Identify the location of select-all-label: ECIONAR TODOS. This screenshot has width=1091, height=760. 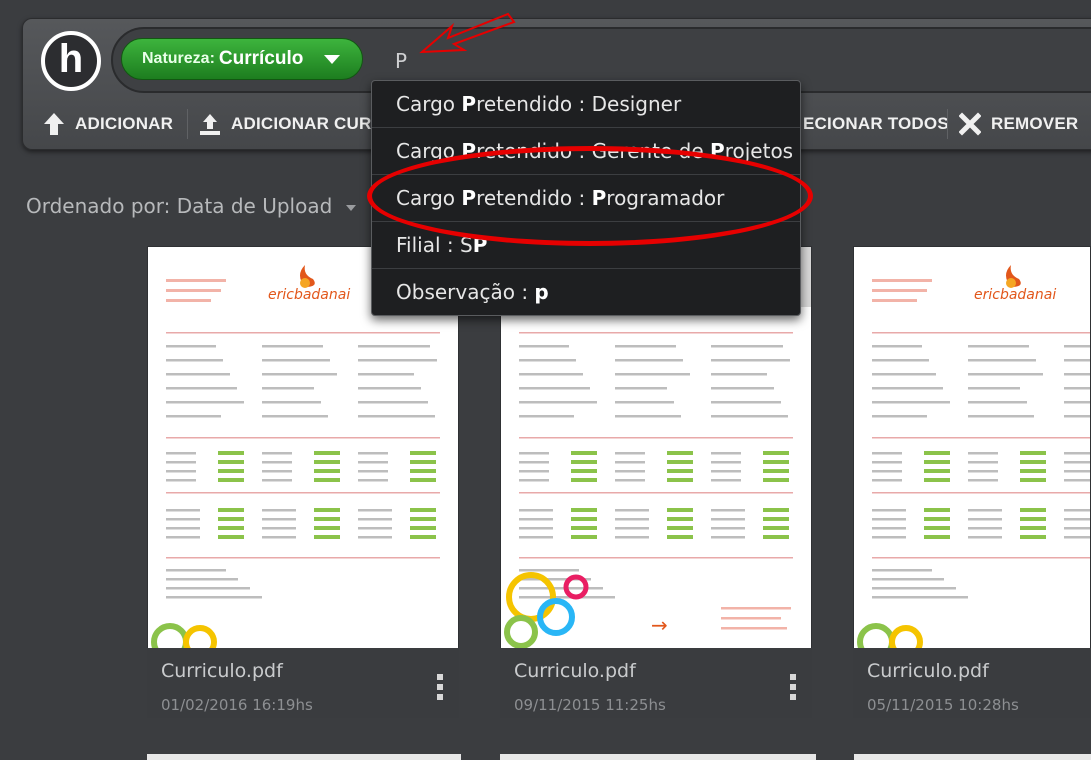
(876, 123).